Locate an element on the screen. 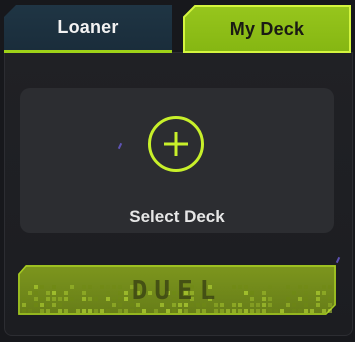 This screenshot has height=342, width=355. duel-button: DUEL is located at coordinates (177, 290).